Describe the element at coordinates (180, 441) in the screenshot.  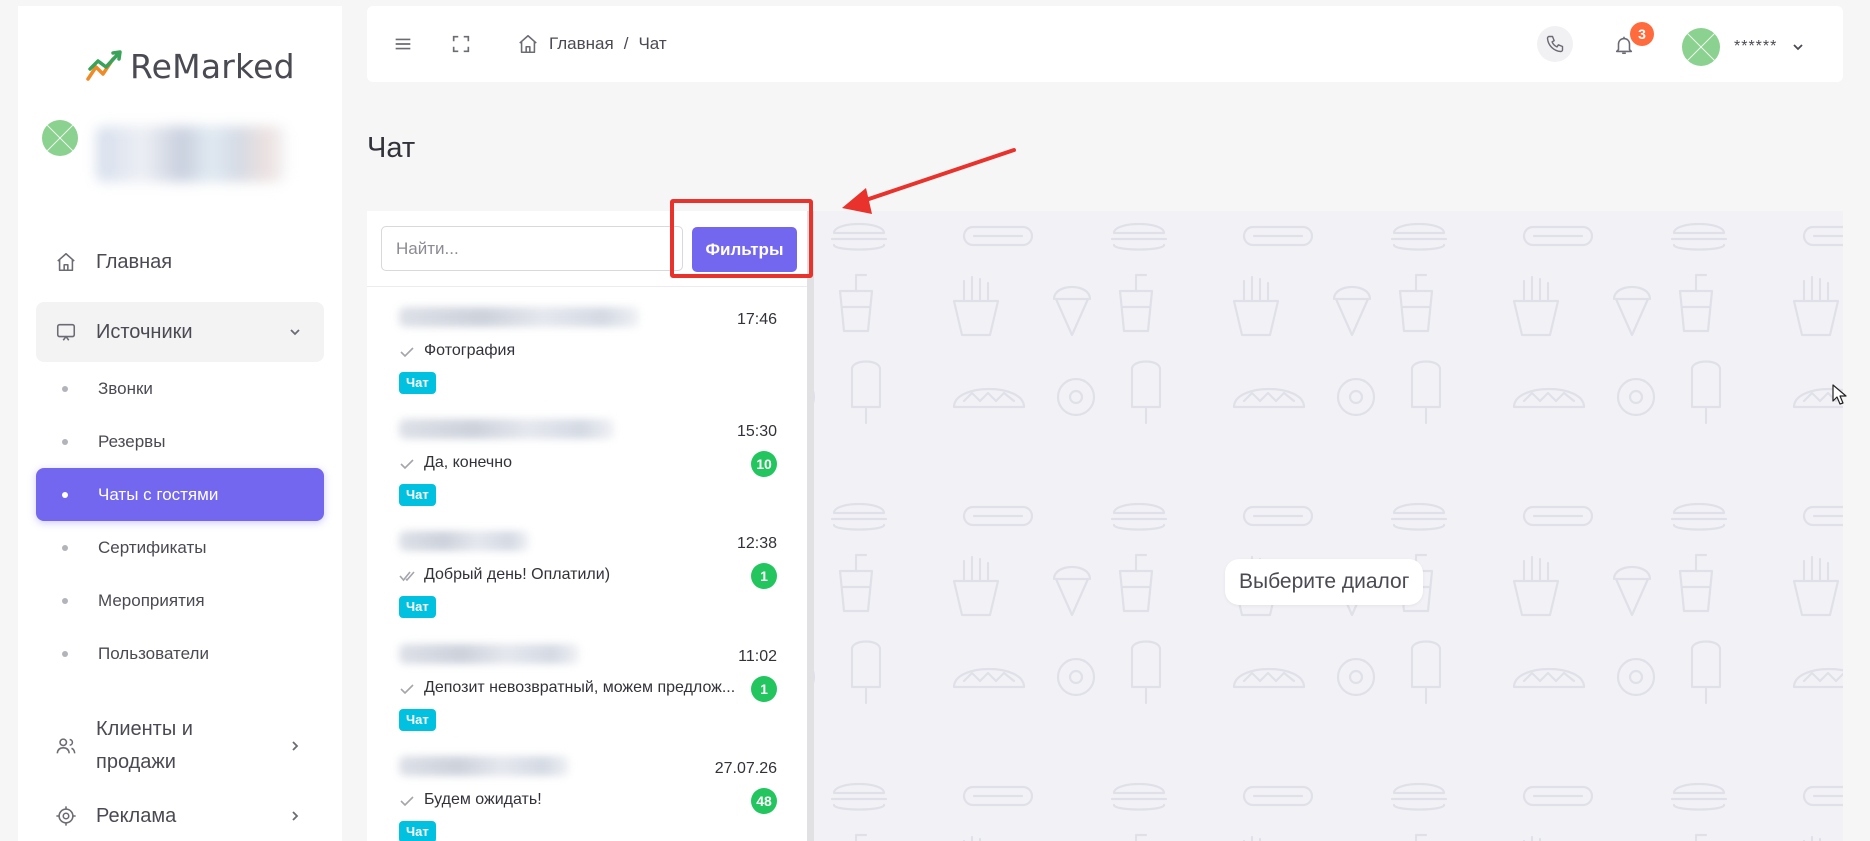
I see `sidebar-subitem-reservations: Резервы` at that location.